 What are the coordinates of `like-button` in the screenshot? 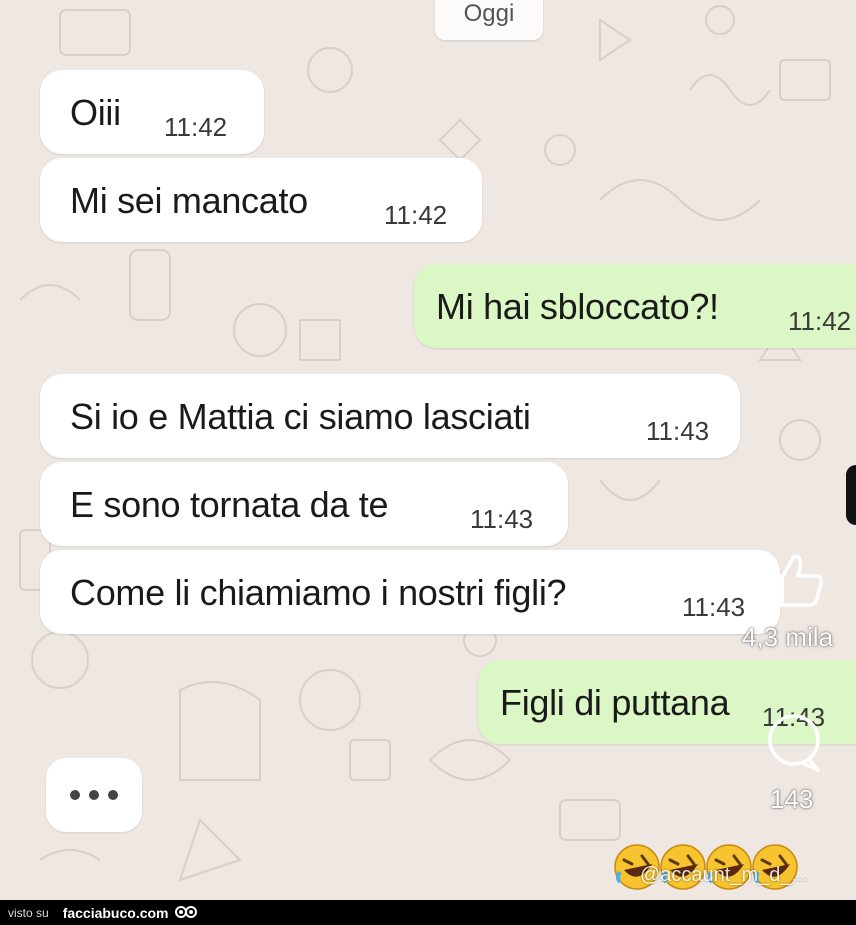 It's located at (795, 579).